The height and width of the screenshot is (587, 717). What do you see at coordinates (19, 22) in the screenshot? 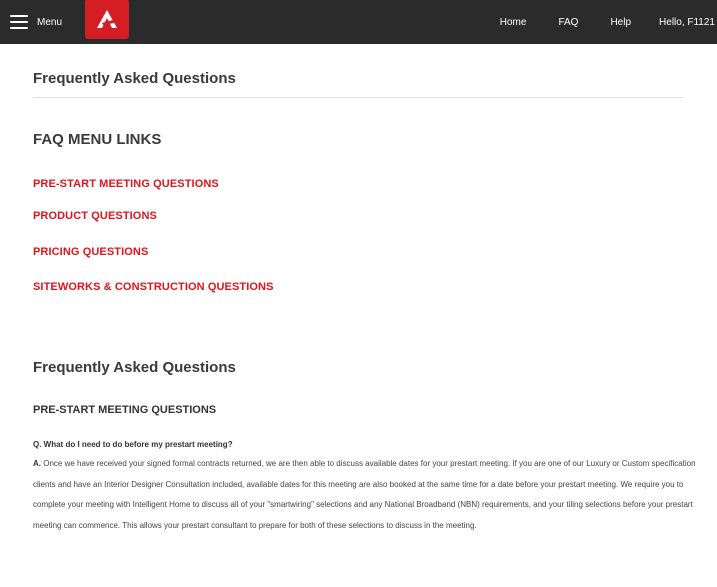
I see `hamburger-icon` at bounding box center [19, 22].